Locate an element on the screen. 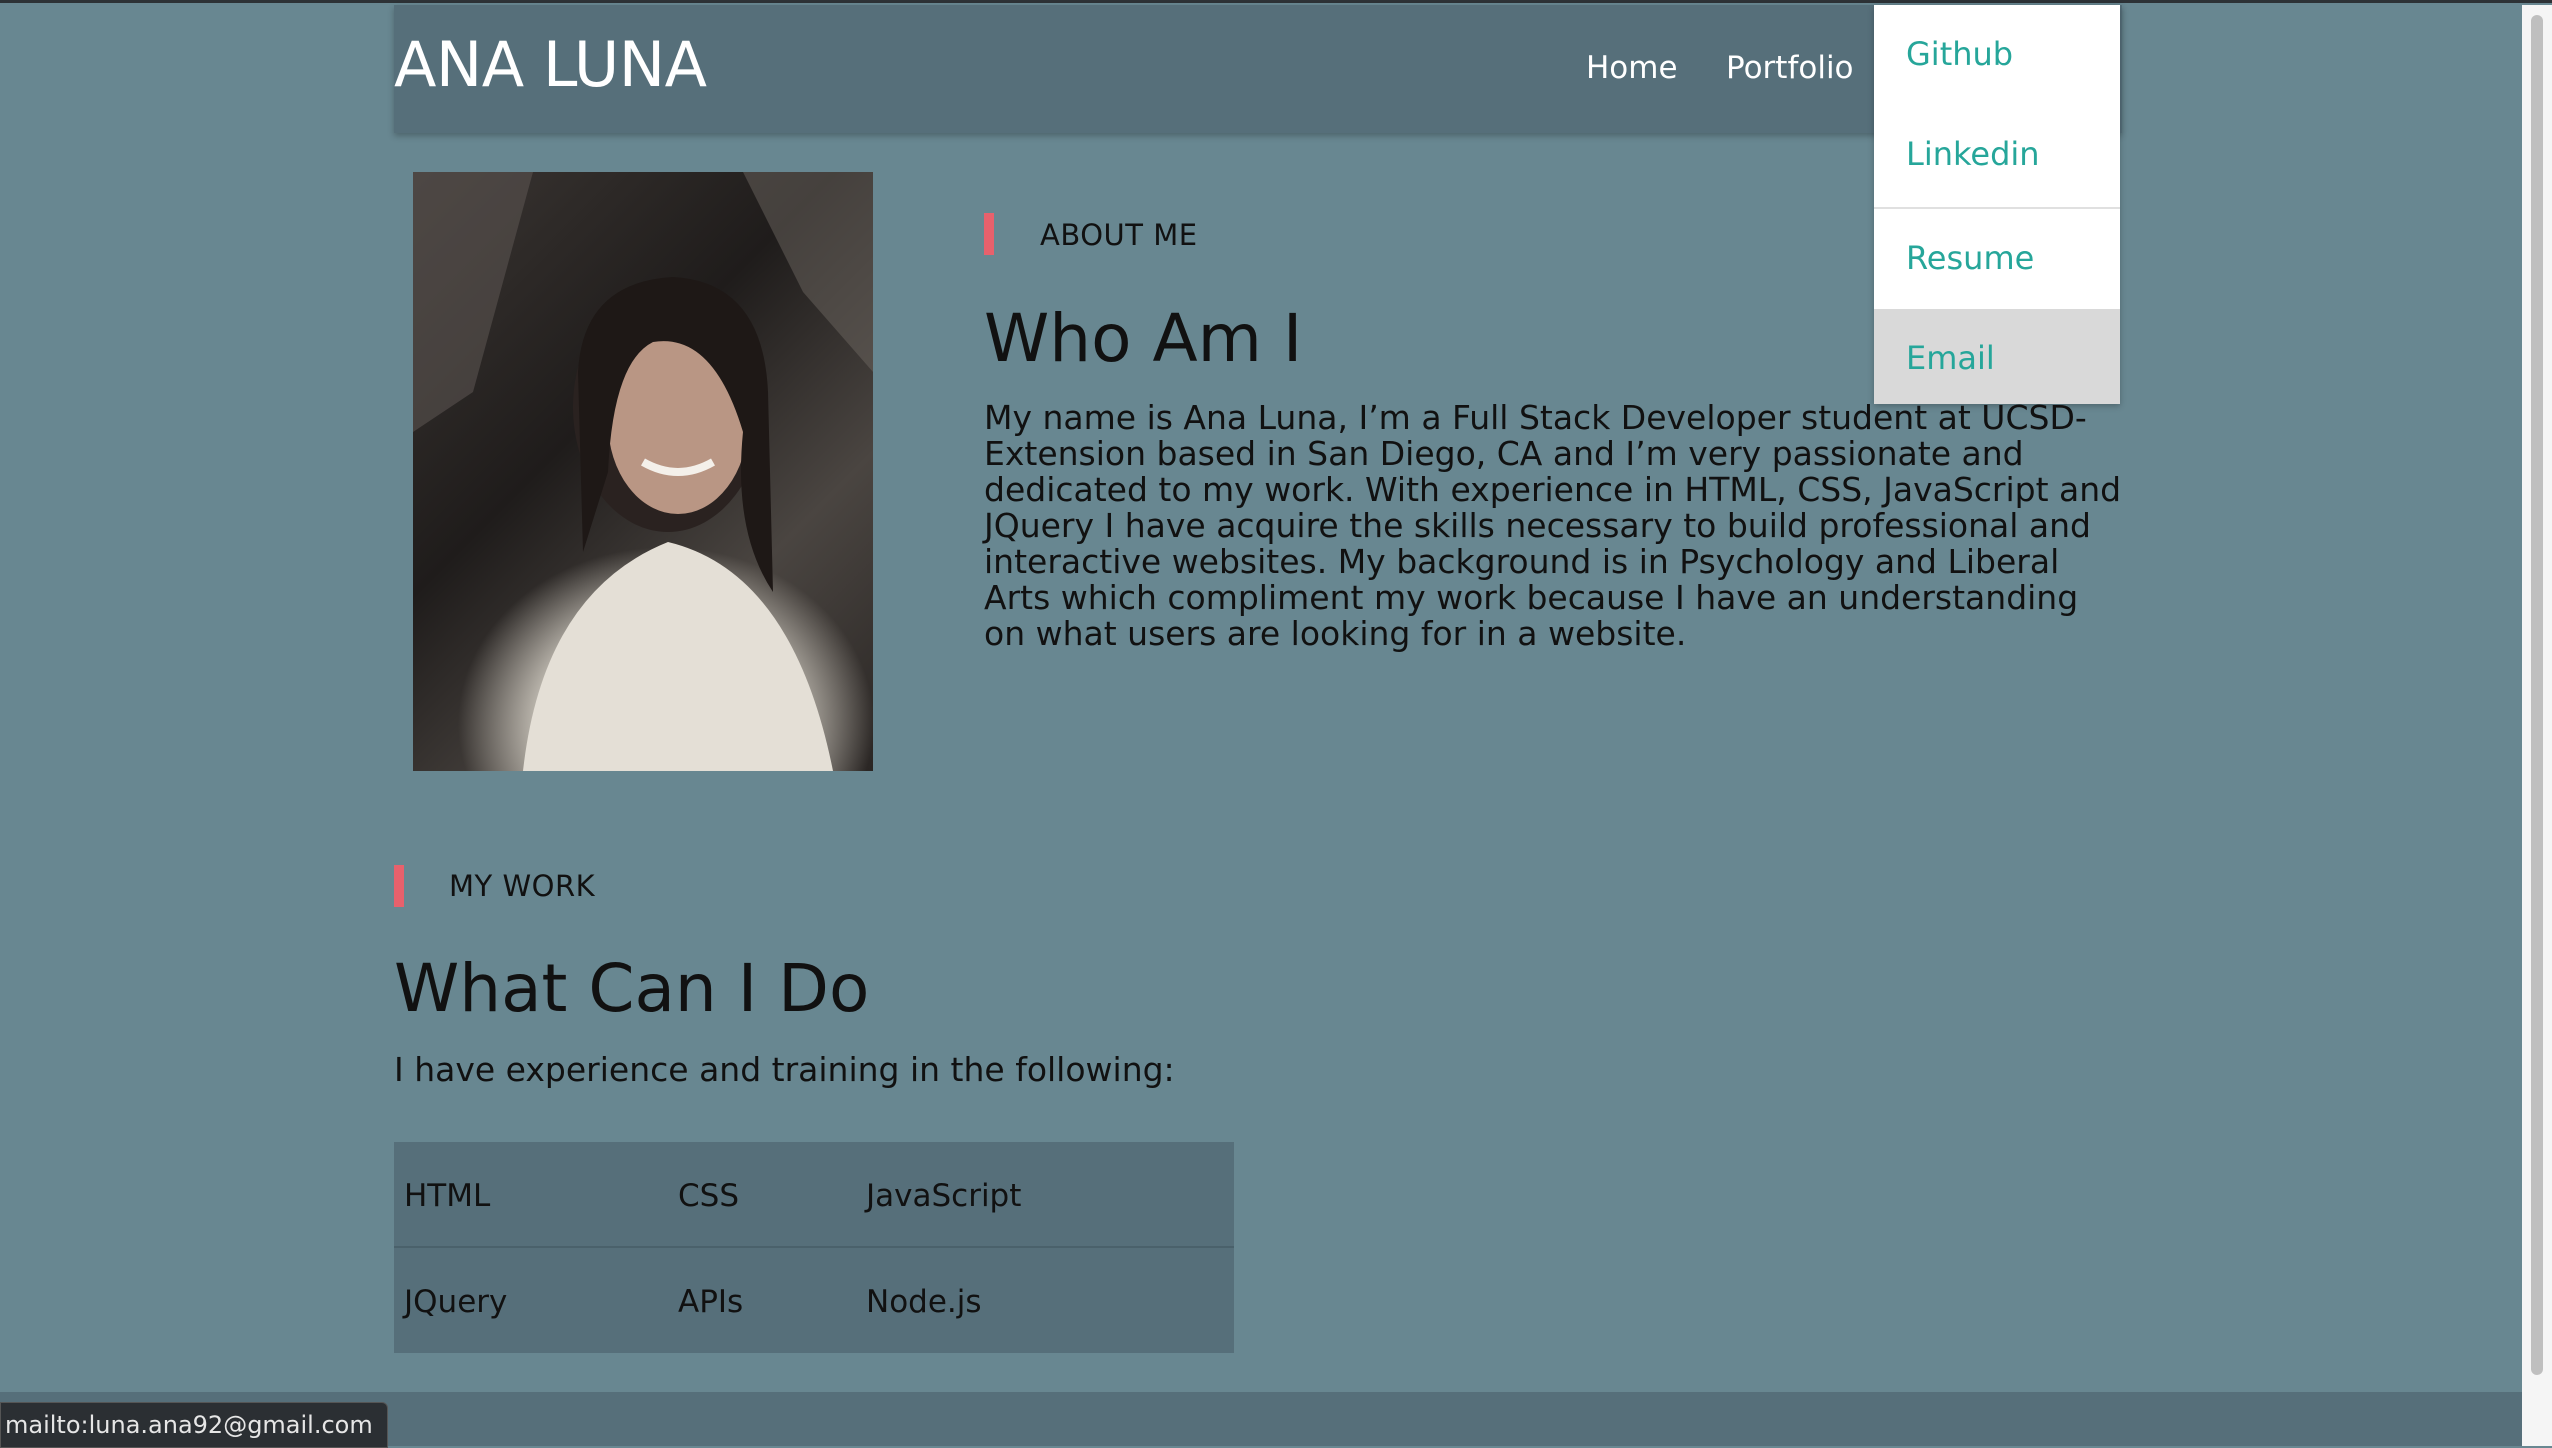  work-title: What Can I Do is located at coordinates (632, 988).